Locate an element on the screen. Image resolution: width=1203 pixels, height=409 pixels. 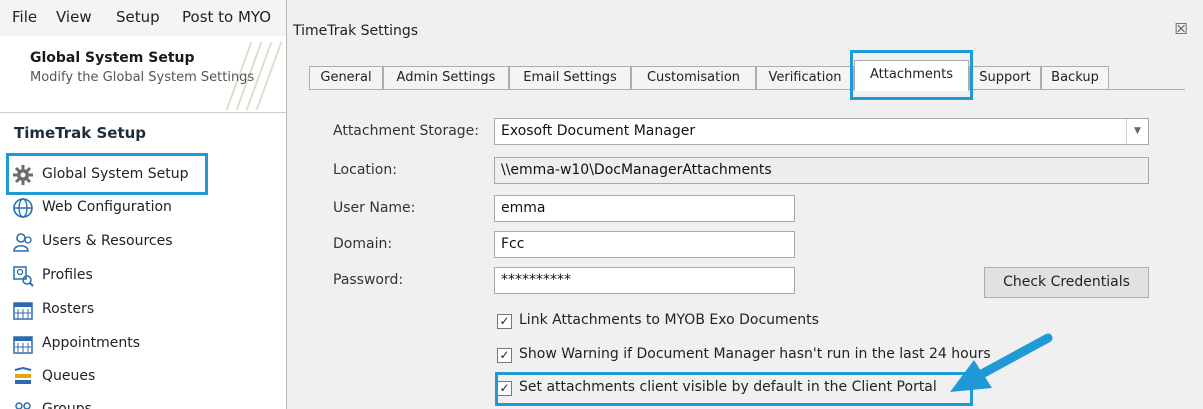
nav-item-label: Users & Resources is located at coordinates (107, 241).